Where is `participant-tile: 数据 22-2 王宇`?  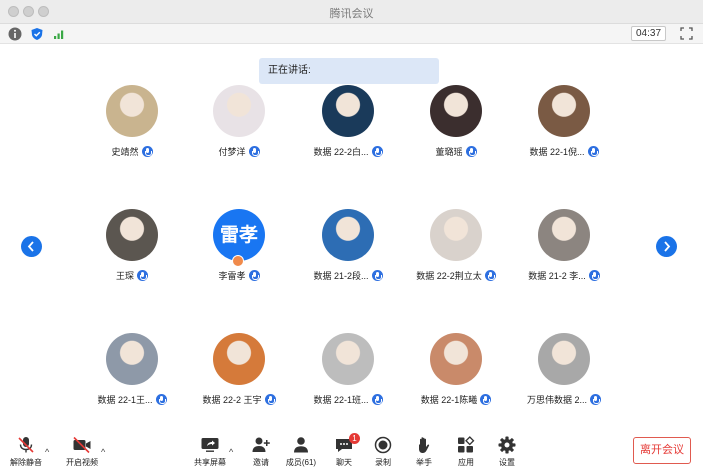
participant-tile: 数据 22-2 王宇 is located at coordinates (239, 371).